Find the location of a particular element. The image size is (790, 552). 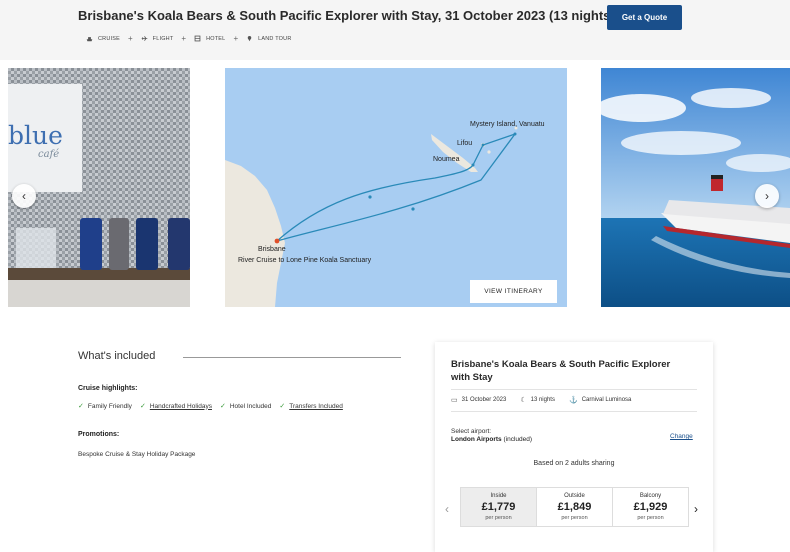

map-label-brisbane: Brisbane is located at coordinates (272, 249).